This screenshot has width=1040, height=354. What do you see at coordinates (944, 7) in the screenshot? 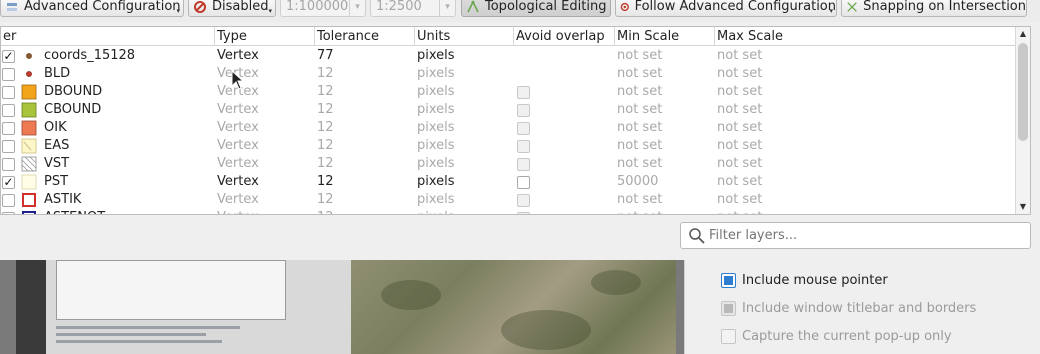
I see `snapping-intersection-label: Snapping on Intersection` at bounding box center [944, 7].